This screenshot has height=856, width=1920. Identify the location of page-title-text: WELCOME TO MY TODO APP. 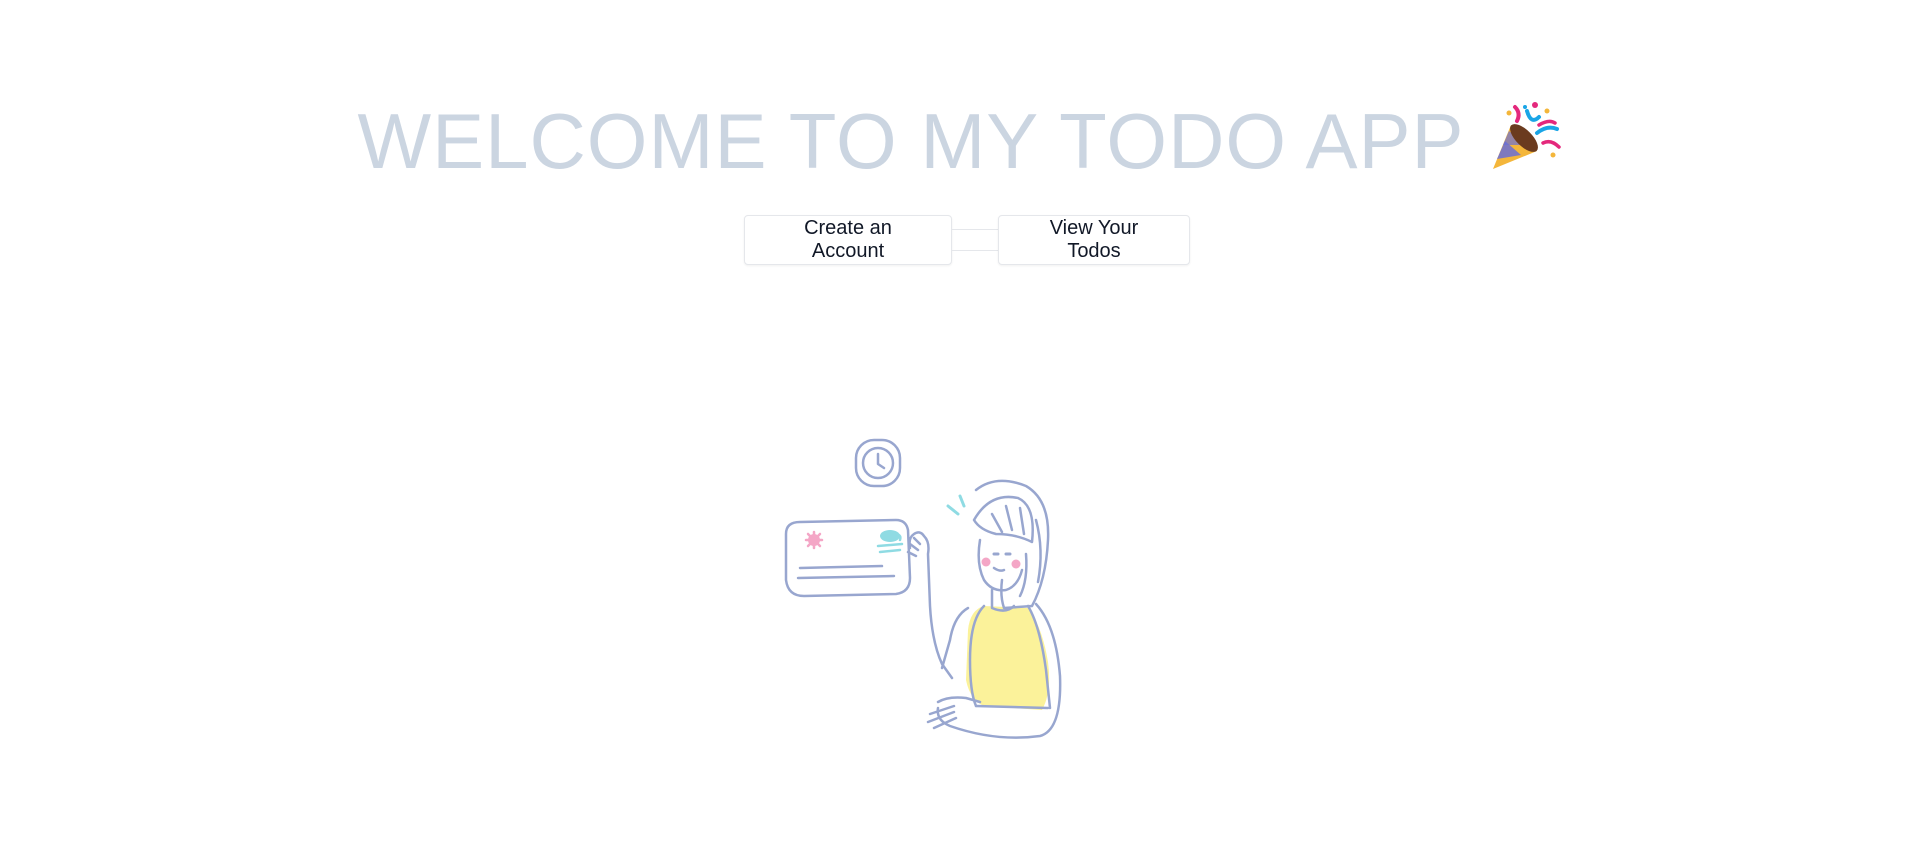
(911, 141).